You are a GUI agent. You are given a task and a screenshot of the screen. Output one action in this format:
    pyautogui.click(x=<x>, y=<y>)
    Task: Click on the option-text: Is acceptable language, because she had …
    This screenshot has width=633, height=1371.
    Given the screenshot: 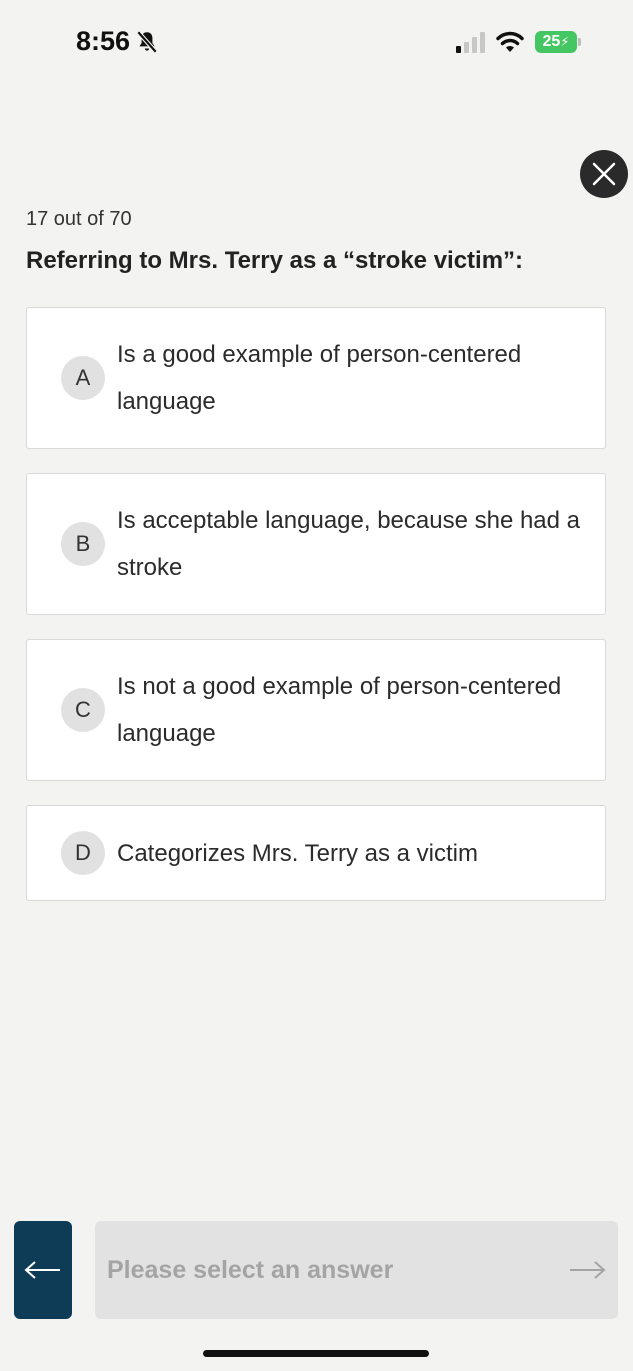 What is the action you would take?
    pyautogui.click(x=349, y=544)
    